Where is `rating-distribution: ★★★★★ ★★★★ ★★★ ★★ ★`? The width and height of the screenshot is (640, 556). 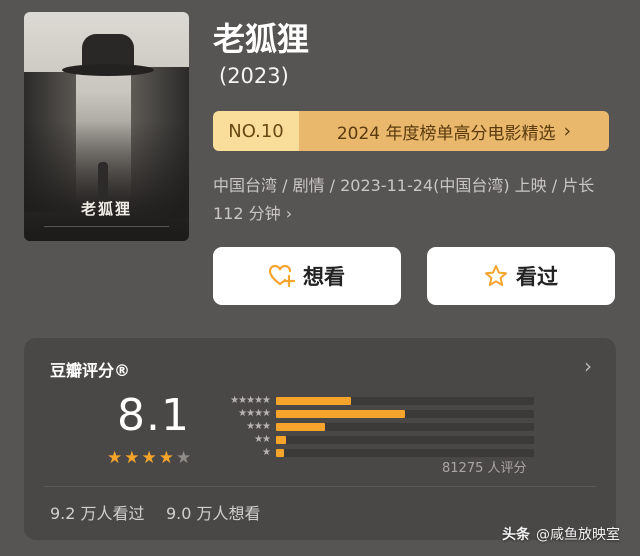 rating-distribution: ★★★★★ ★★★★ ★★★ ★★ ★ is located at coordinates (372, 426).